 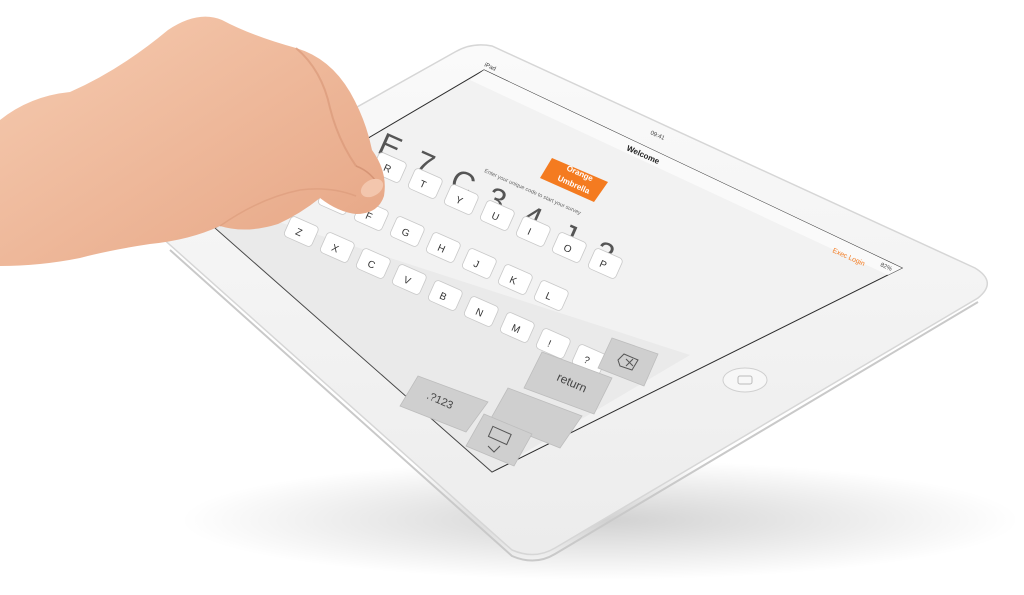 What do you see at coordinates (745, 380) in the screenshot?
I see `home-button` at bounding box center [745, 380].